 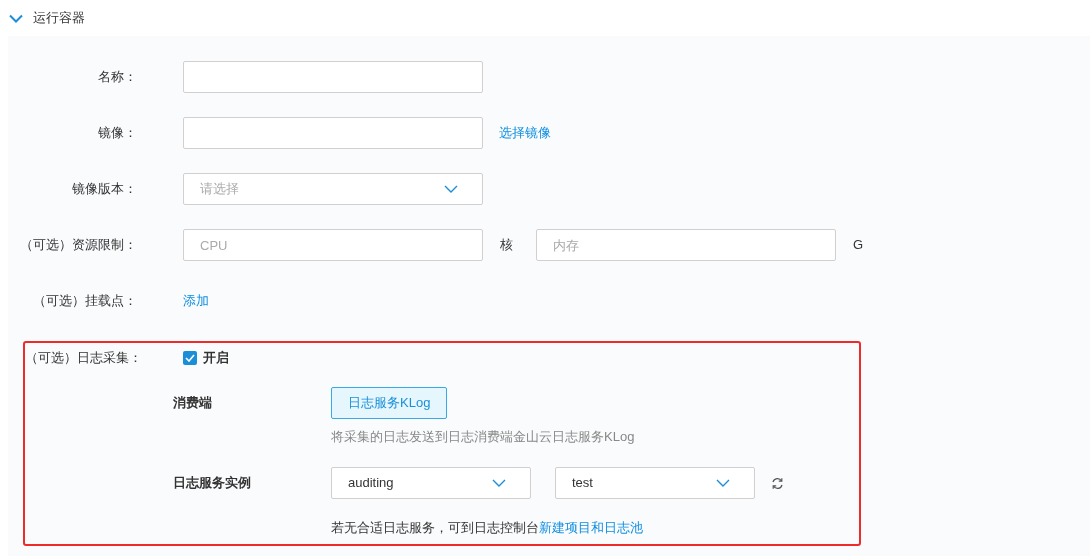 What do you see at coordinates (212, 483) in the screenshot?
I see `sub-label: 日志服务实例` at bounding box center [212, 483].